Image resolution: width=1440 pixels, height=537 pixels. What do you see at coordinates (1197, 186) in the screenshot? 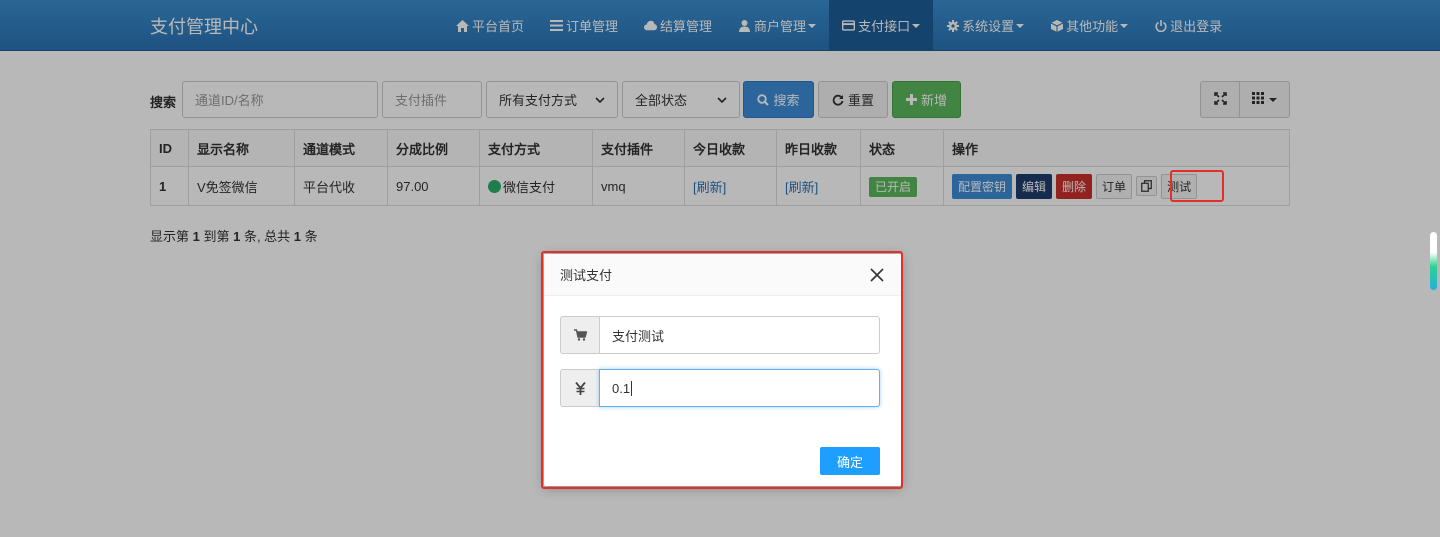
I see `test-button-highlight` at bounding box center [1197, 186].